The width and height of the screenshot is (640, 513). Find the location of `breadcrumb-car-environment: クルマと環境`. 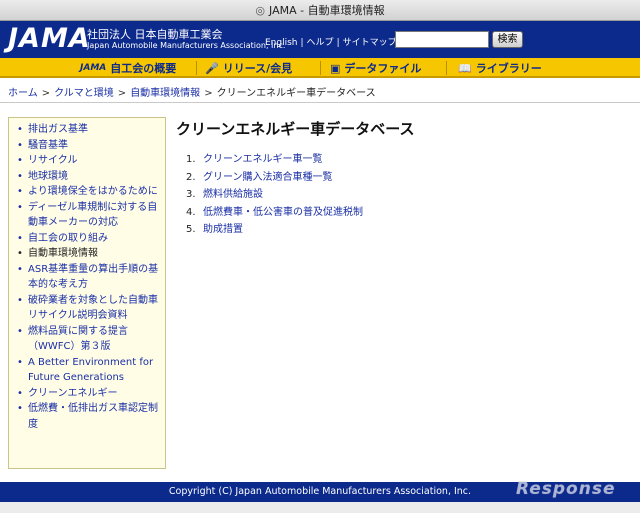

breadcrumb-car-environment: クルマと環境 is located at coordinates (84, 93).